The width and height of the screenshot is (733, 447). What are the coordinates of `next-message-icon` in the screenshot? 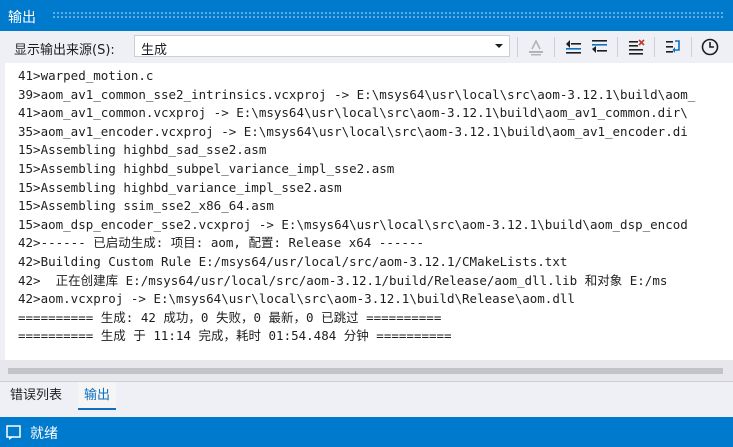 It's located at (599, 46).